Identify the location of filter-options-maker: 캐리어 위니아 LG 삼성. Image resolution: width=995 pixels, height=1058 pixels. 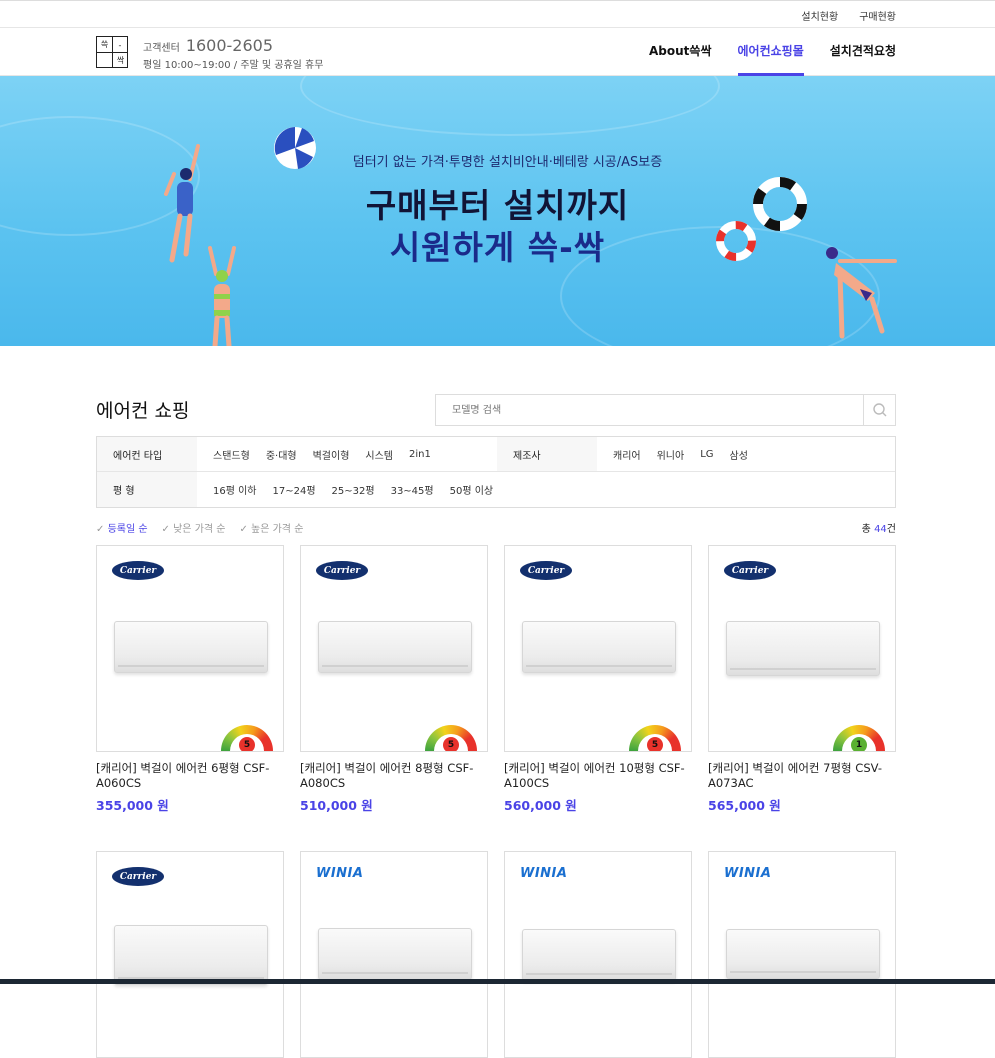
(672, 454).